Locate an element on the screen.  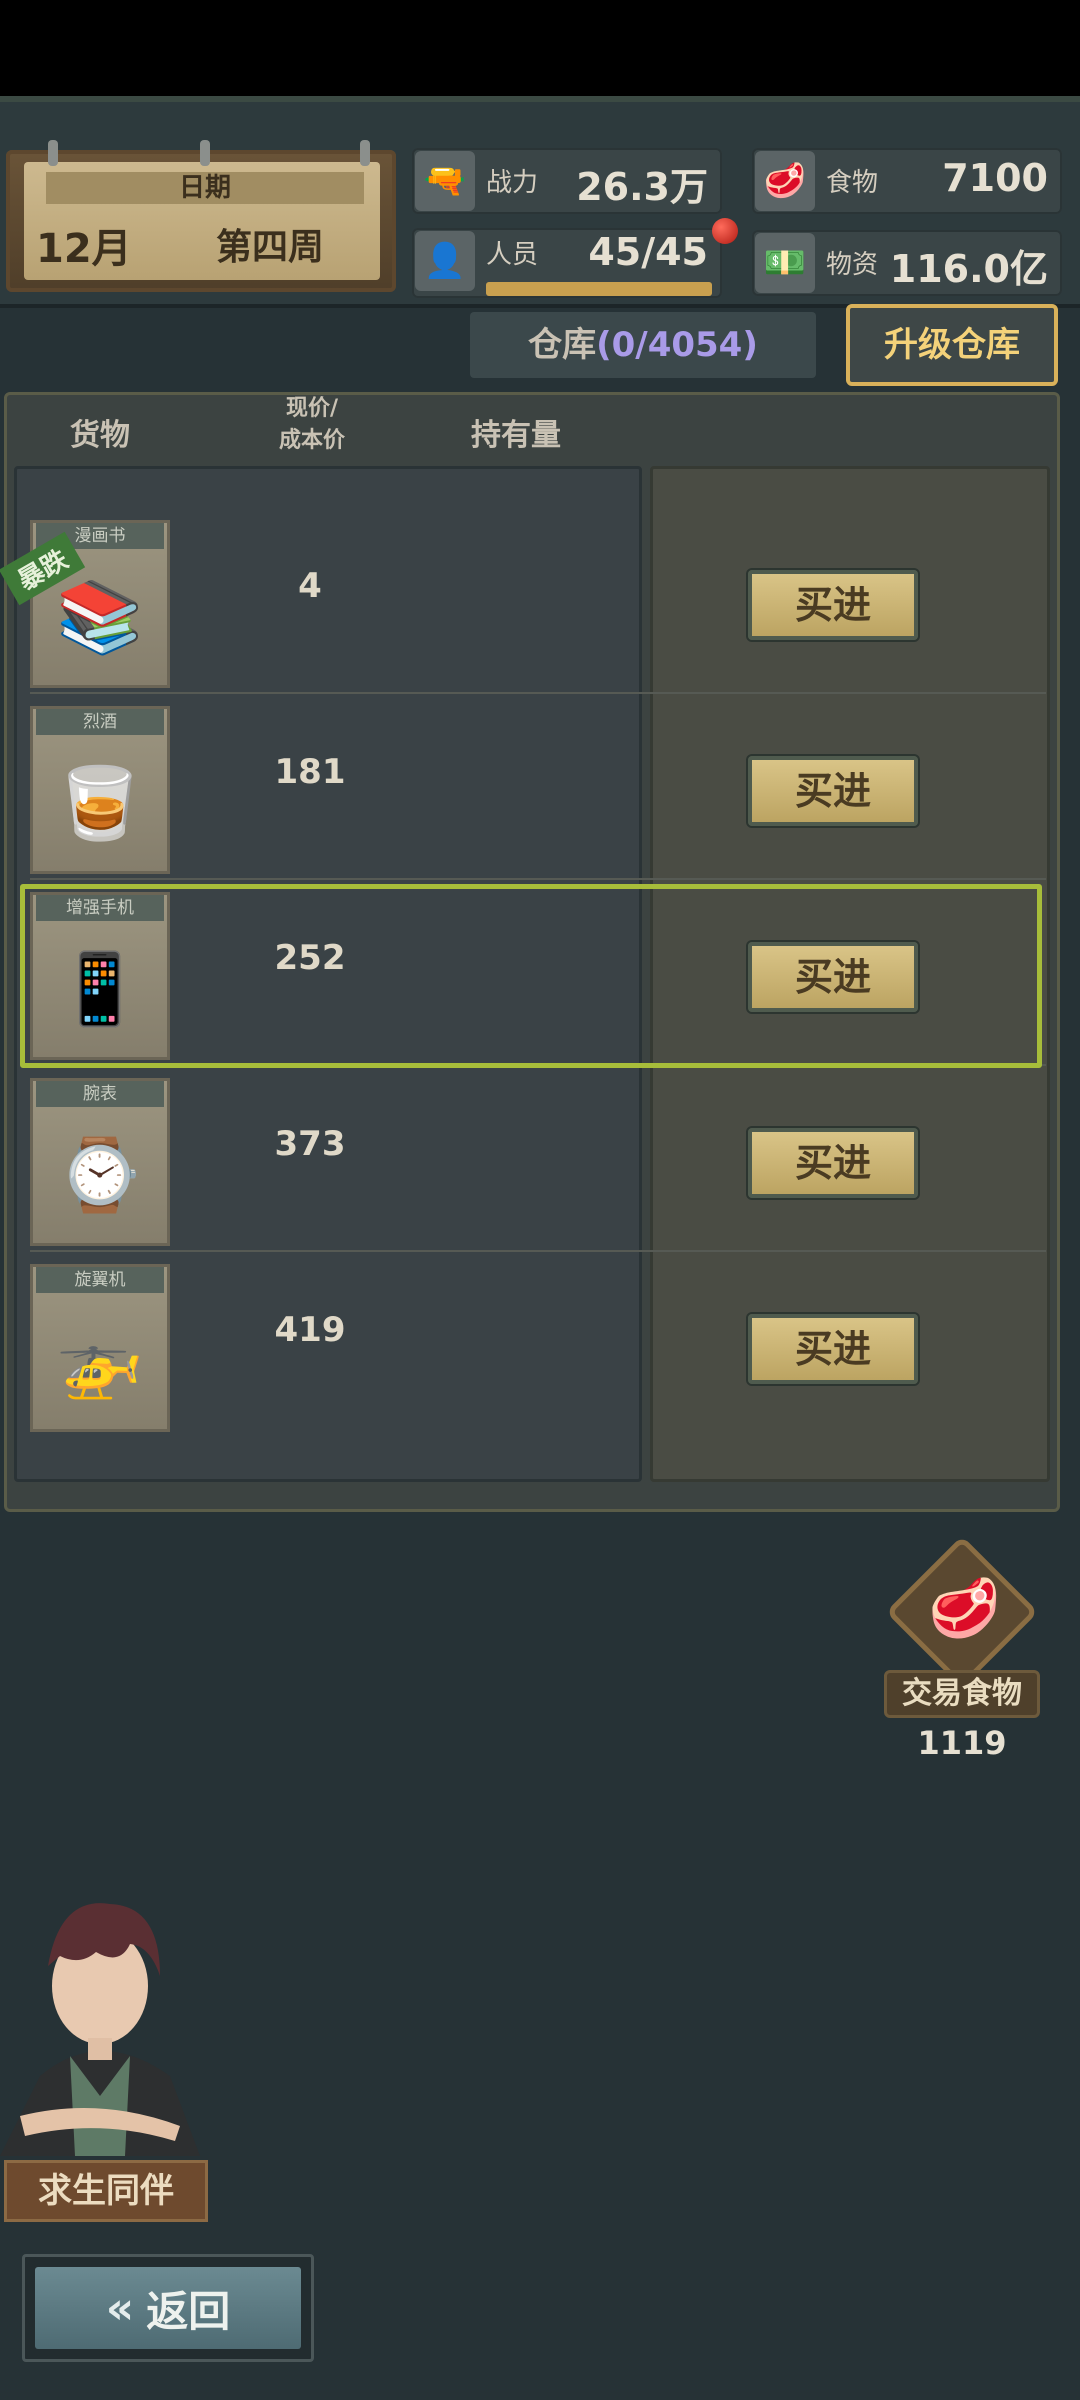
power-label: 战力 is located at coordinates (512, 183).